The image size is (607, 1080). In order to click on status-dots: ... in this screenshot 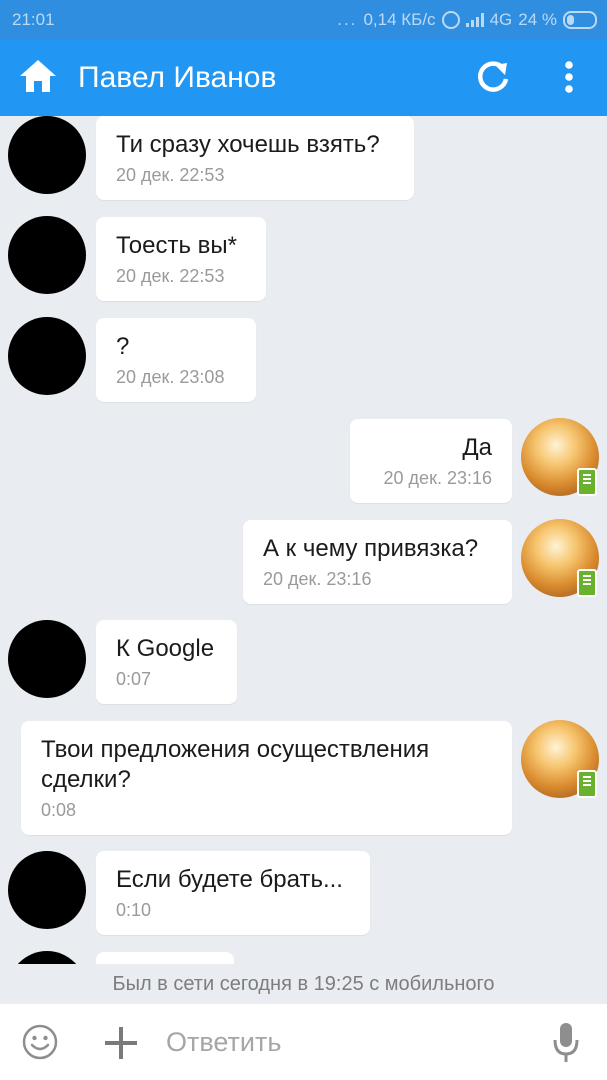, I will do `click(347, 19)`.